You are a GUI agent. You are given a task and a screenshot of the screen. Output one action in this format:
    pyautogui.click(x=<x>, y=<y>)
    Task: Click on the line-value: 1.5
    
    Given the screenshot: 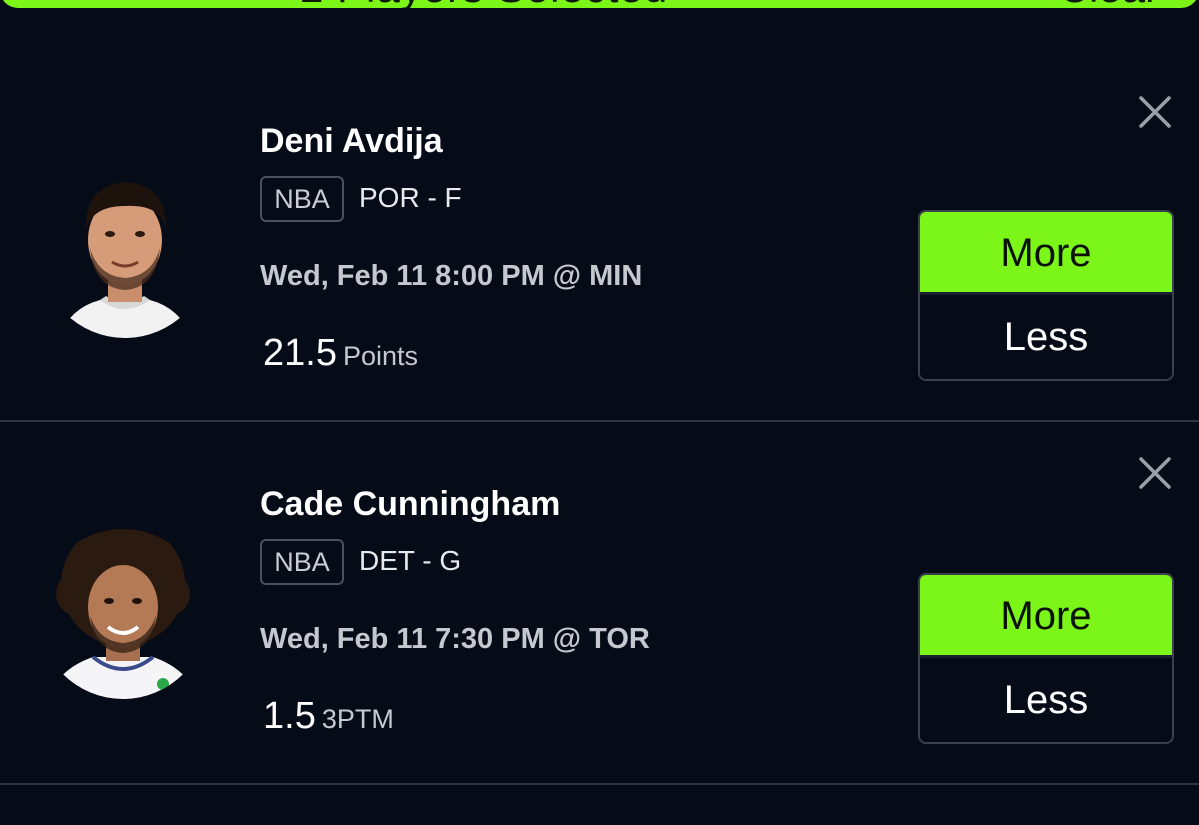 What is the action you would take?
    pyautogui.click(x=289, y=716)
    